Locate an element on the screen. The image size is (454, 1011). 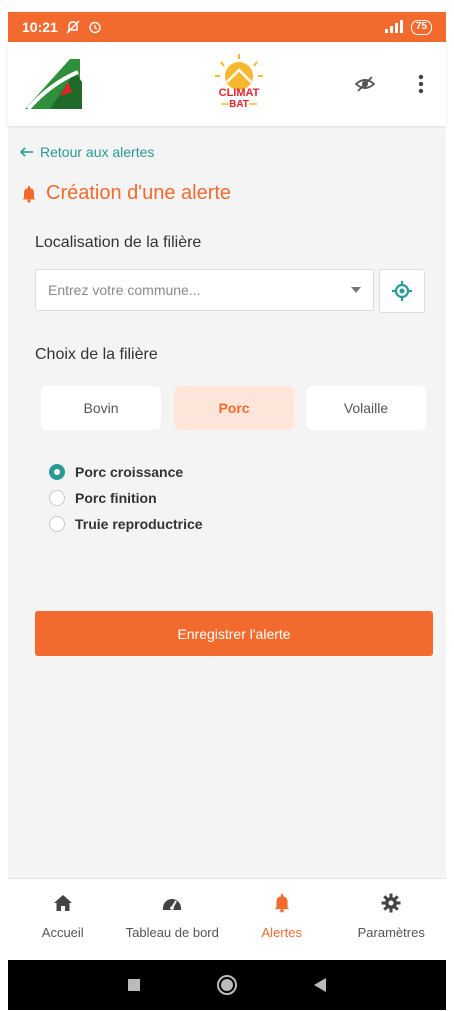
nav-item-accueil: Accueil is located at coordinates (63, 909).